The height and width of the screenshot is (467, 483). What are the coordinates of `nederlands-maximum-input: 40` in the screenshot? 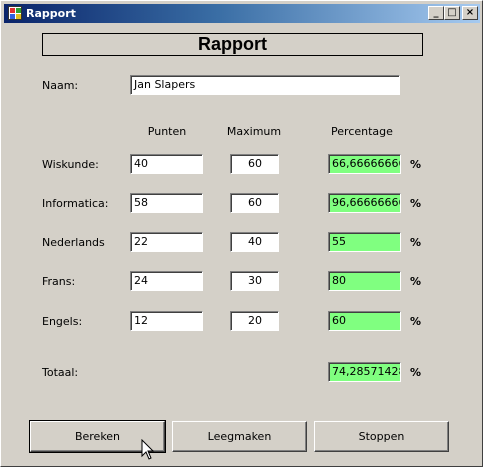 It's located at (254, 242).